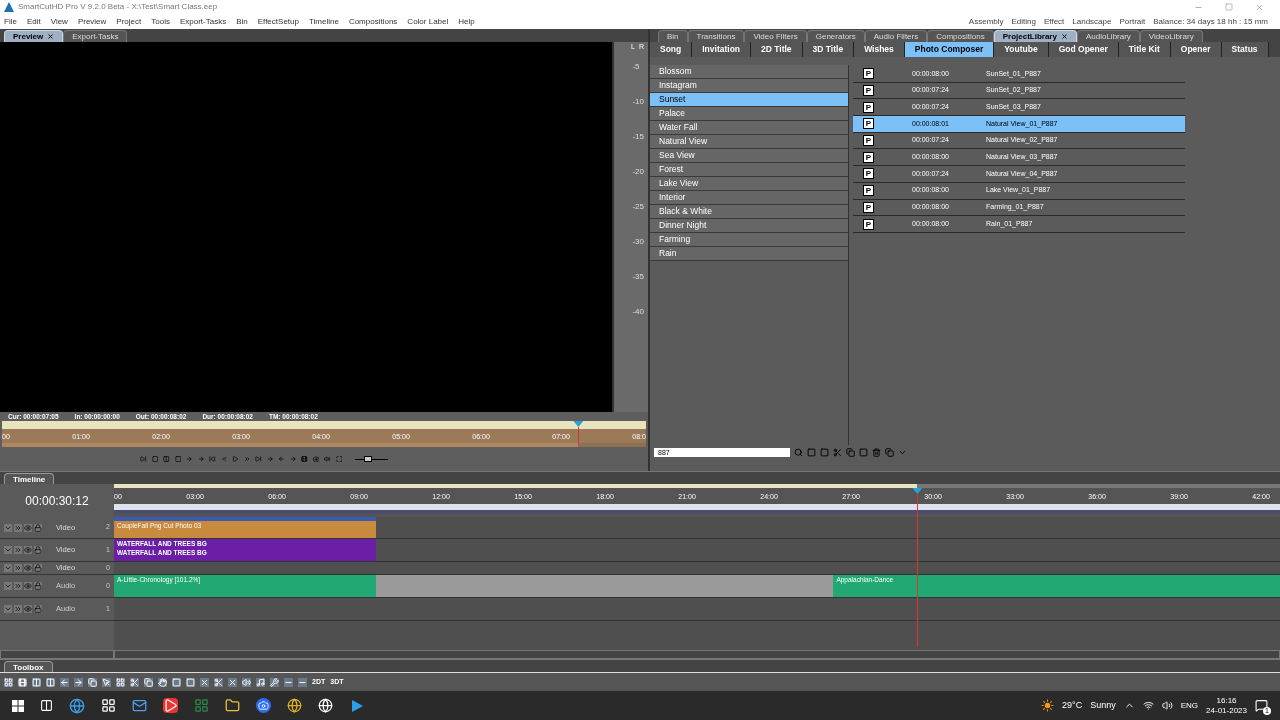 This screenshot has height=720, width=1280. Describe the element at coordinates (578, 433) in the screenshot. I see `playhead-marker` at that location.